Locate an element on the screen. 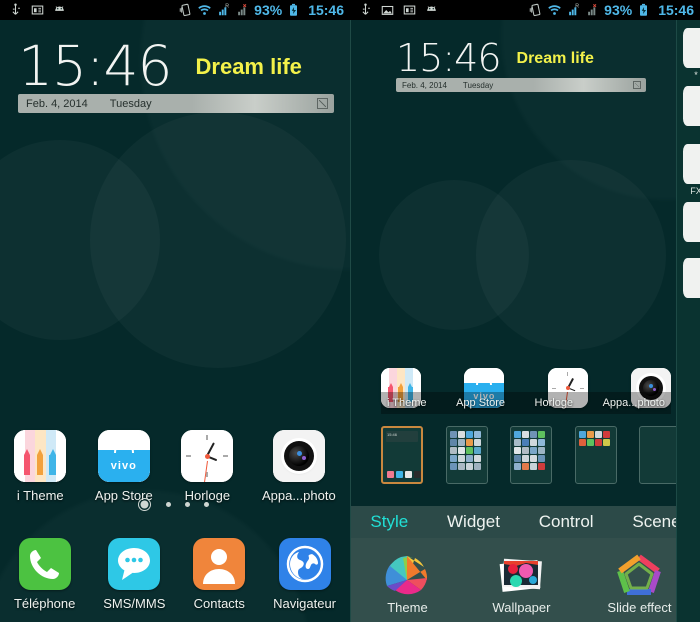 The image size is (700, 622). tab-style: Style is located at coordinates (389, 522).